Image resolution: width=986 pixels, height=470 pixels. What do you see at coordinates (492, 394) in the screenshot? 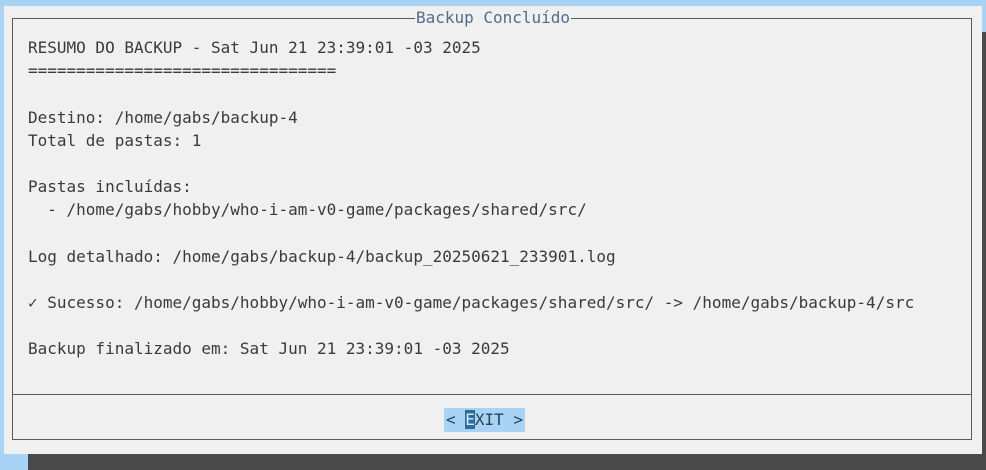
I see `button-separator` at bounding box center [492, 394].